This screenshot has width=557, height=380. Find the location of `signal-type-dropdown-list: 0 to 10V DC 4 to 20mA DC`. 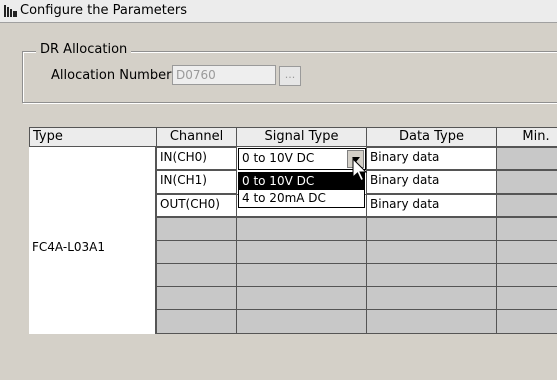

signal-type-dropdown-list: 0 to 10V DC 4 to 20mA DC is located at coordinates (301, 190).